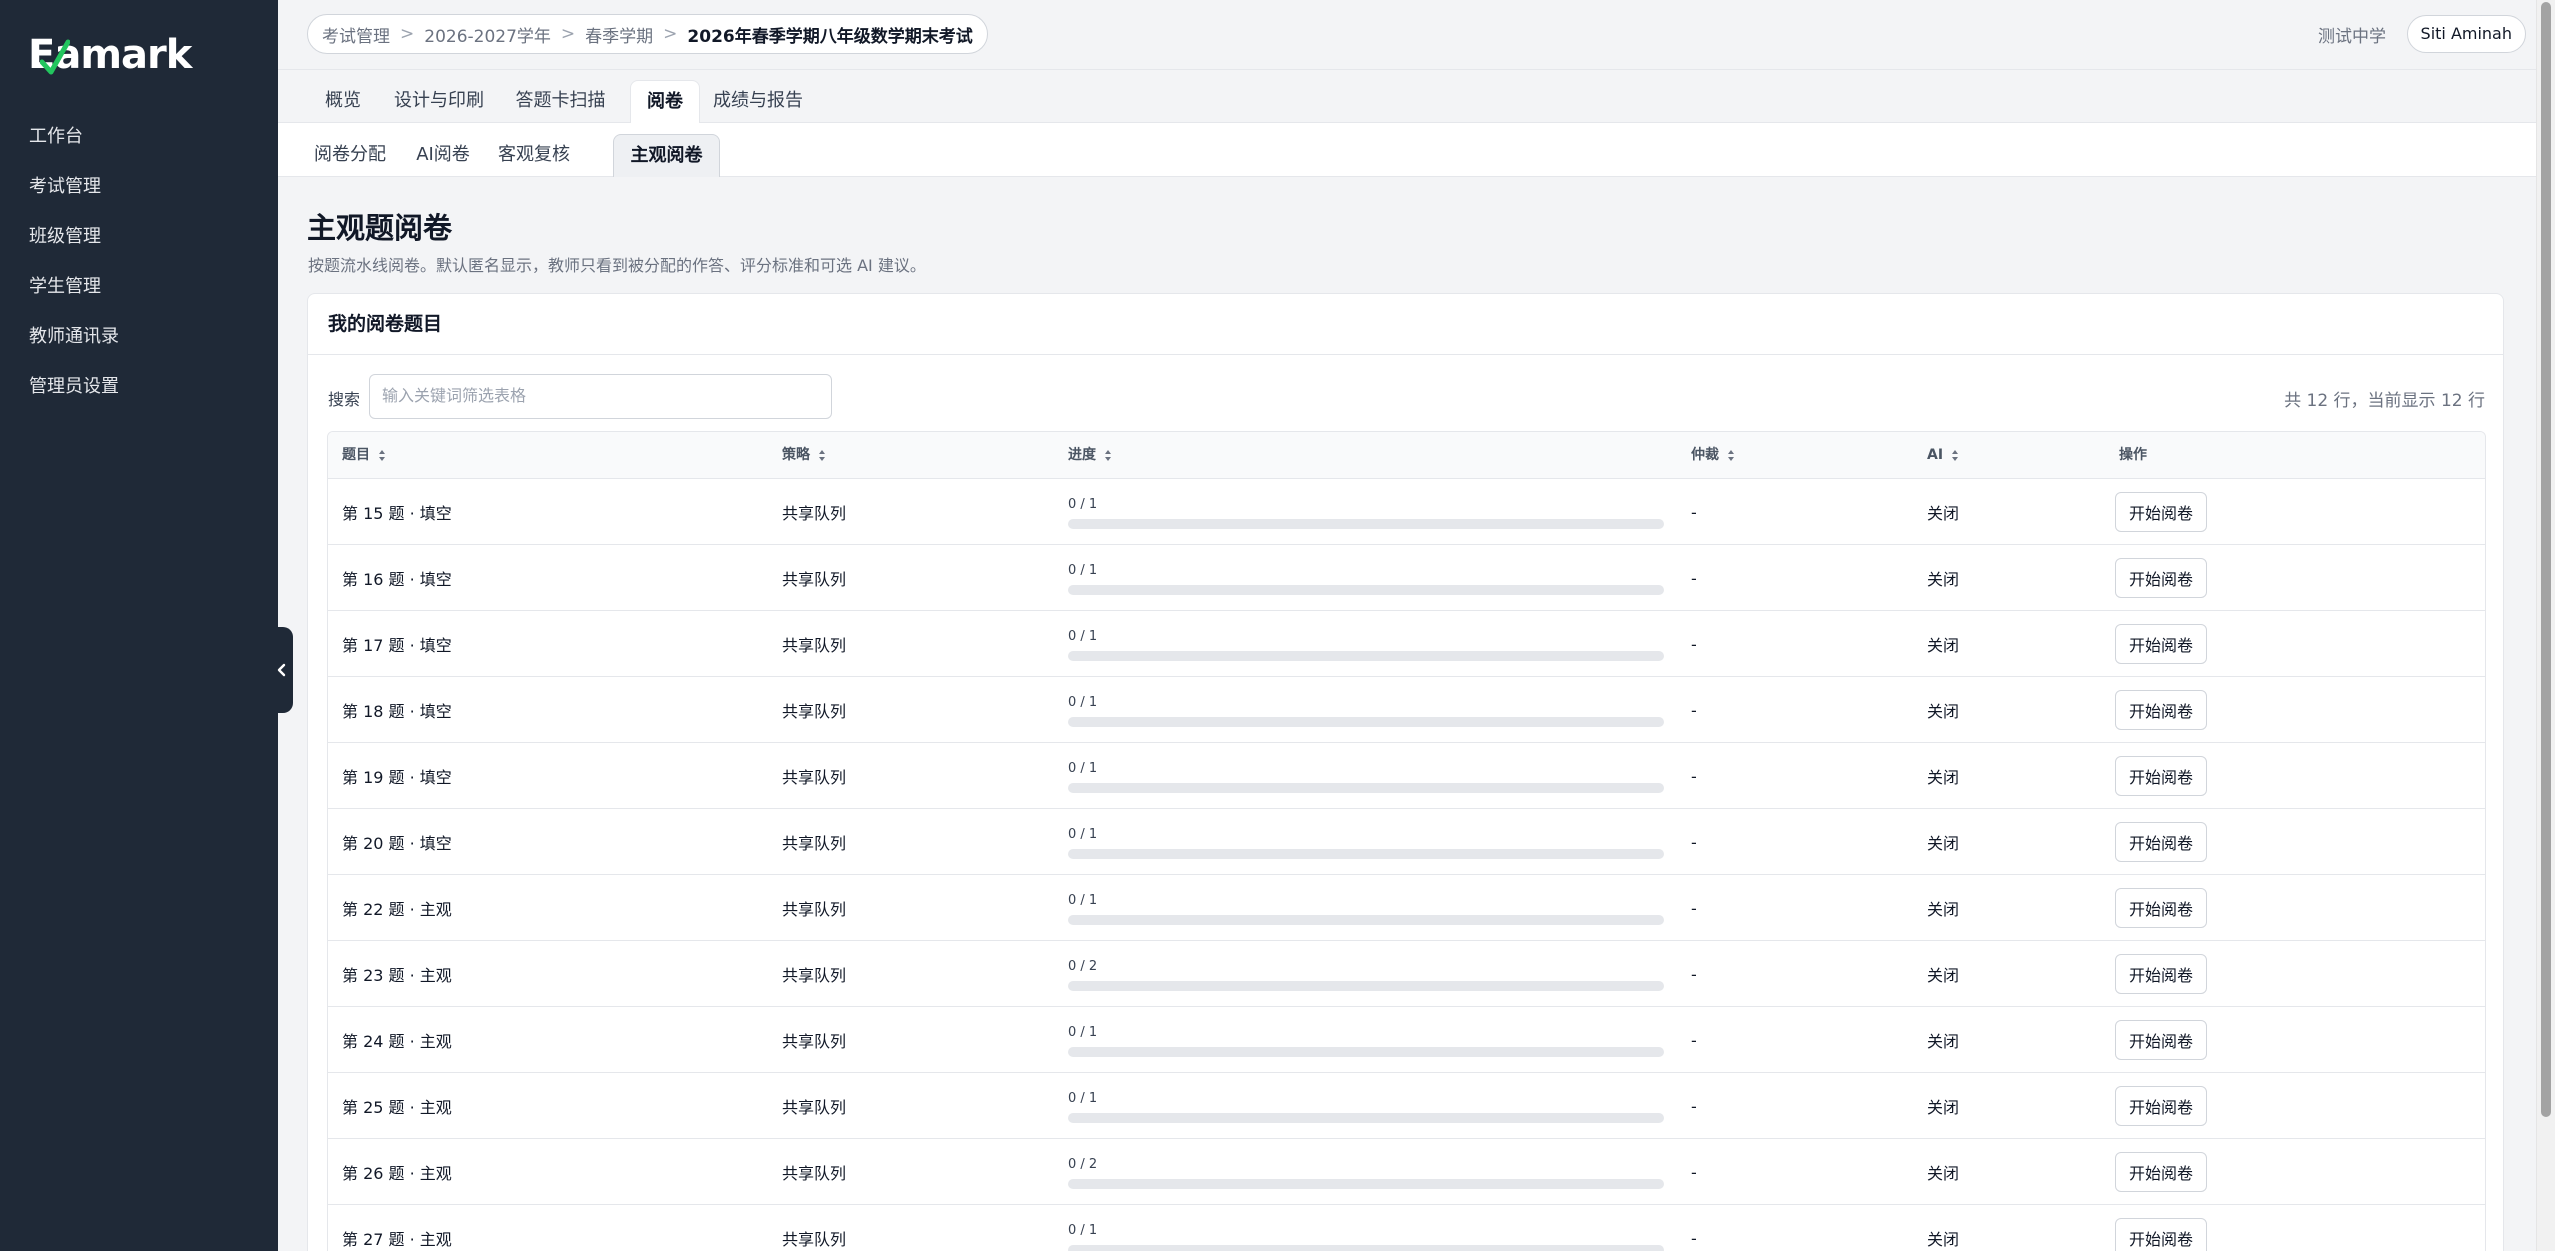 The height and width of the screenshot is (1251, 2555). What do you see at coordinates (560, 101) in the screenshot?
I see `tab-sheet-scan: 答题卡扫描` at bounding box center [560, 101].